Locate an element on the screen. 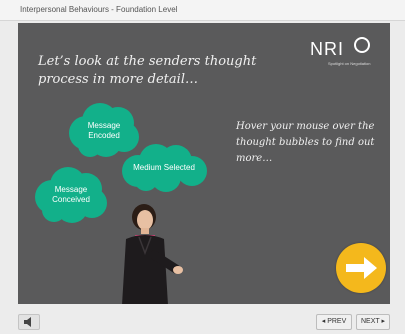 The height and width of the screenshot is (334, 405). audio-toggle-button is located at coordinates (29, 322).